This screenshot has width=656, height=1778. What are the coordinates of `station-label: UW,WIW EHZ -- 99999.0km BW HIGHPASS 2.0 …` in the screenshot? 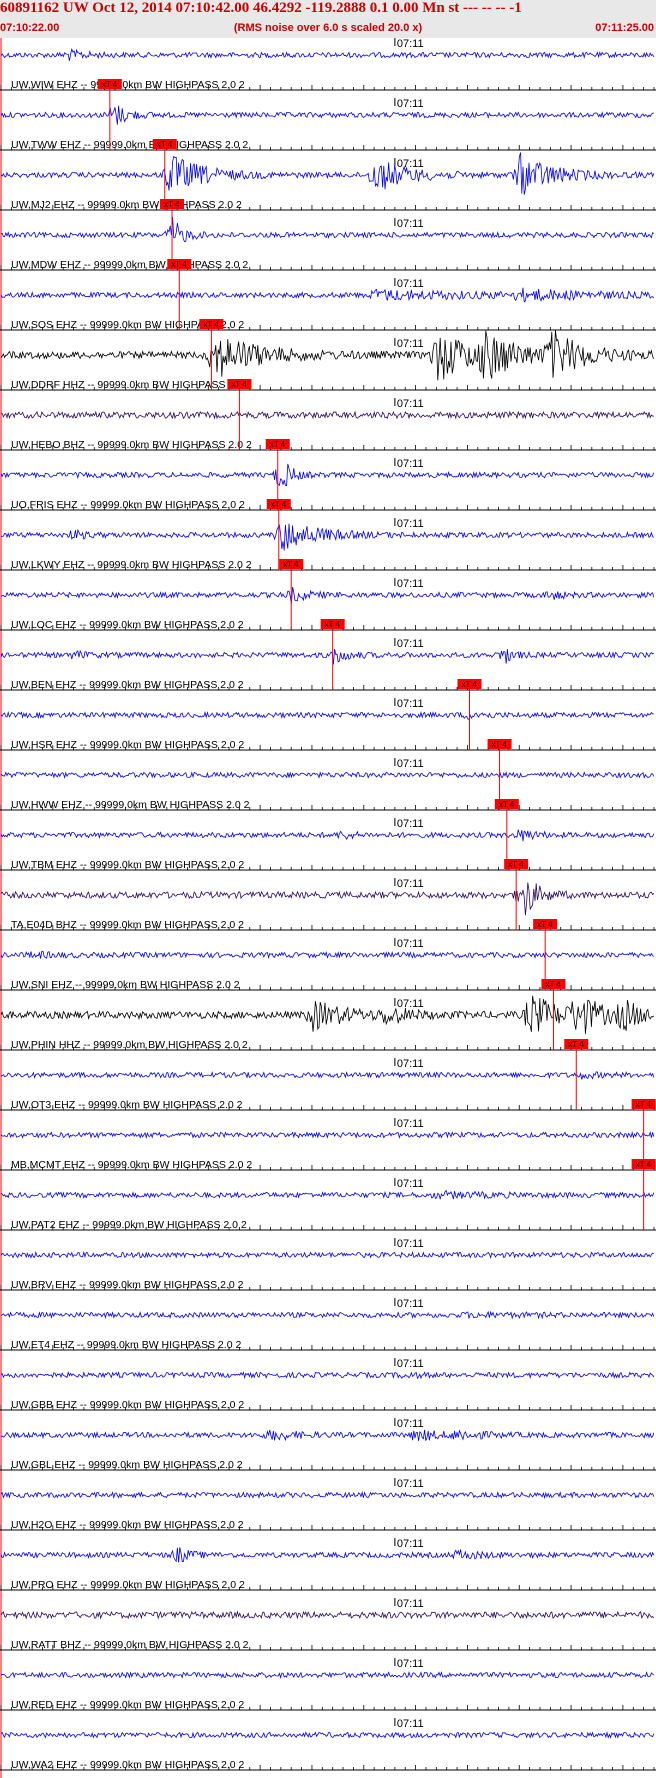 It's located at (128, 85).